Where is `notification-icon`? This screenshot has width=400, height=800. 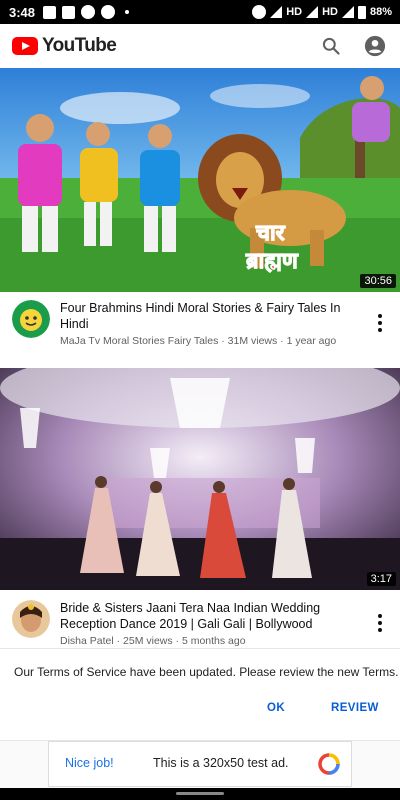
notification-icon is located at coordinates (88, 12).